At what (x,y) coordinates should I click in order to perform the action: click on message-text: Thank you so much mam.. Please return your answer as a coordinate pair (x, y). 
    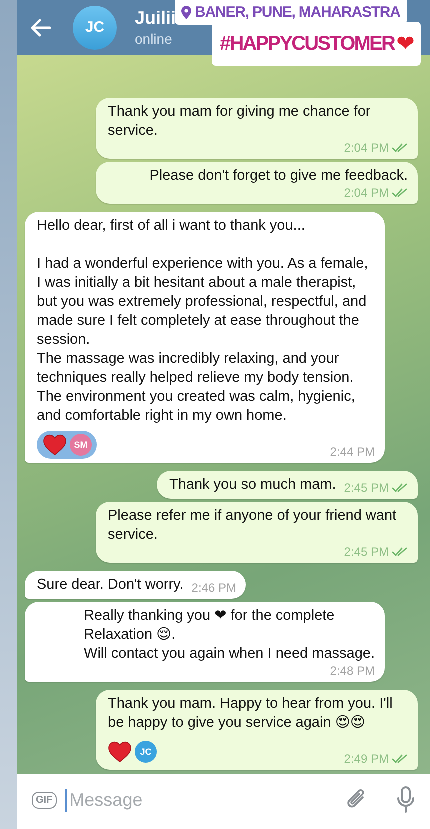
    Looking at the image, I should click on (252, 485).